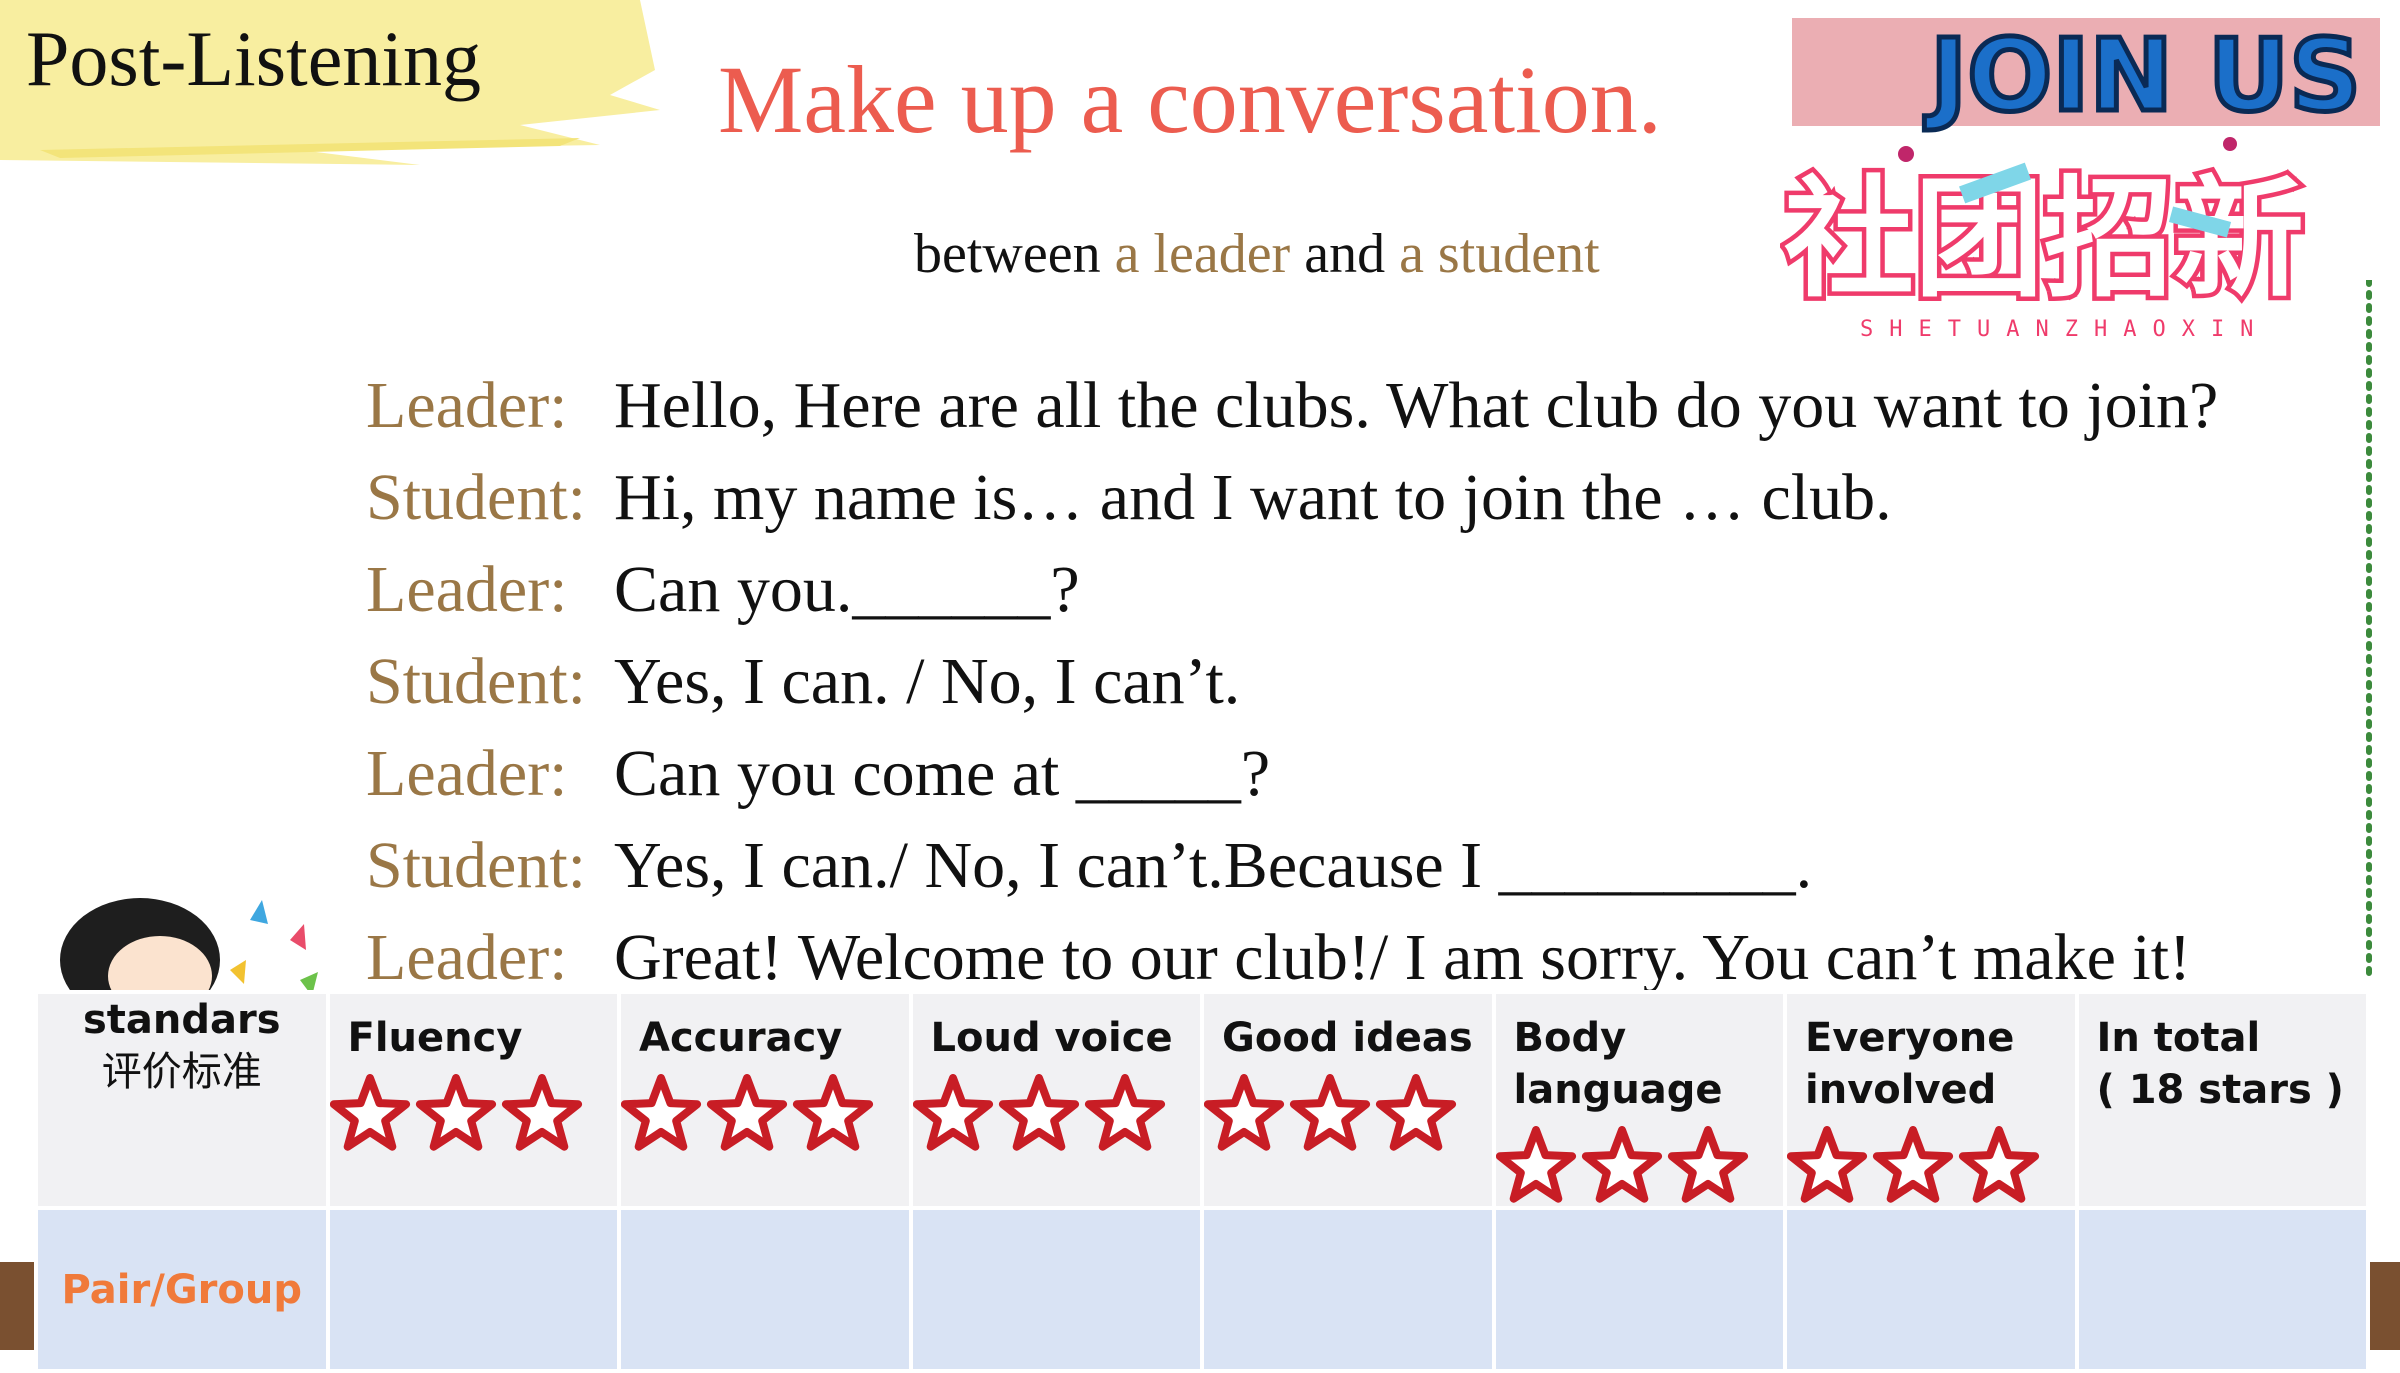 The image size is (2400, 1373). I want to click on standards-label-en: standars, so click(181, 1020).